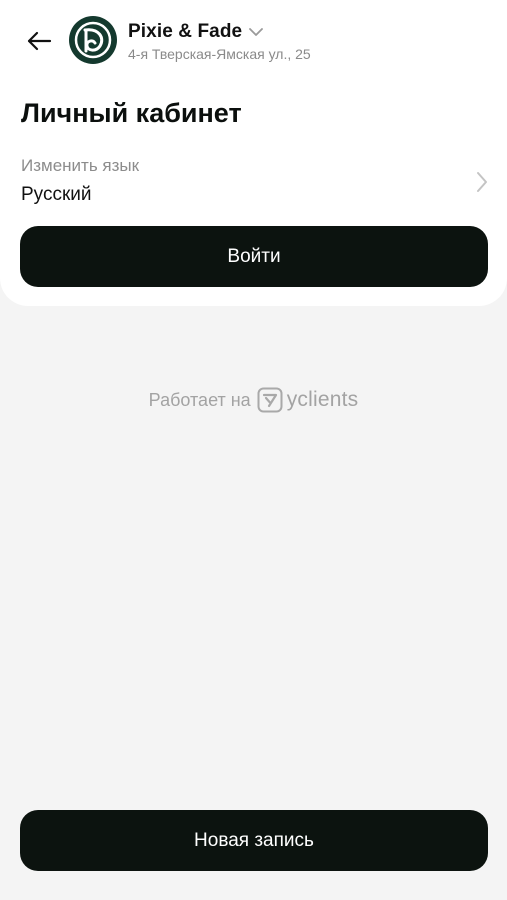 The image size is (507, 900). What do you see at coordinates (199, 399) in the screenshot?
I see `powered-by-text: Работает на` at bounding box center [199, 399].